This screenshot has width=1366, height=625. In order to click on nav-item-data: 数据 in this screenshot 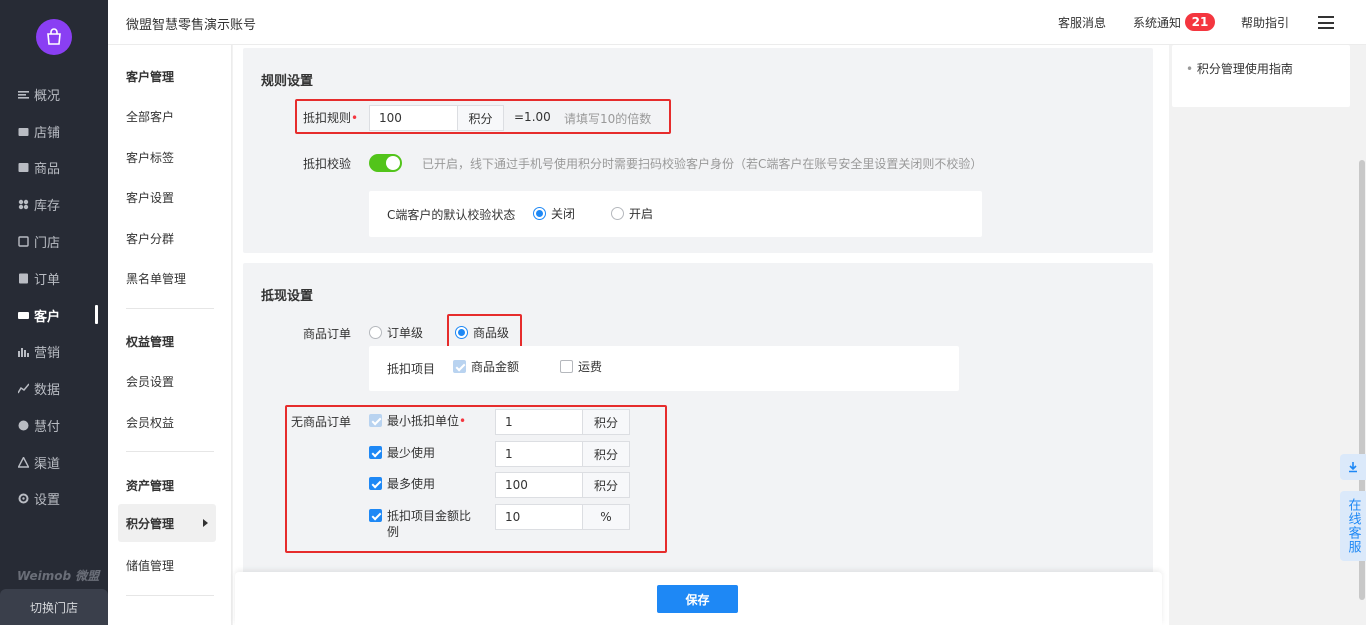, I will do `click(39, 388)`.